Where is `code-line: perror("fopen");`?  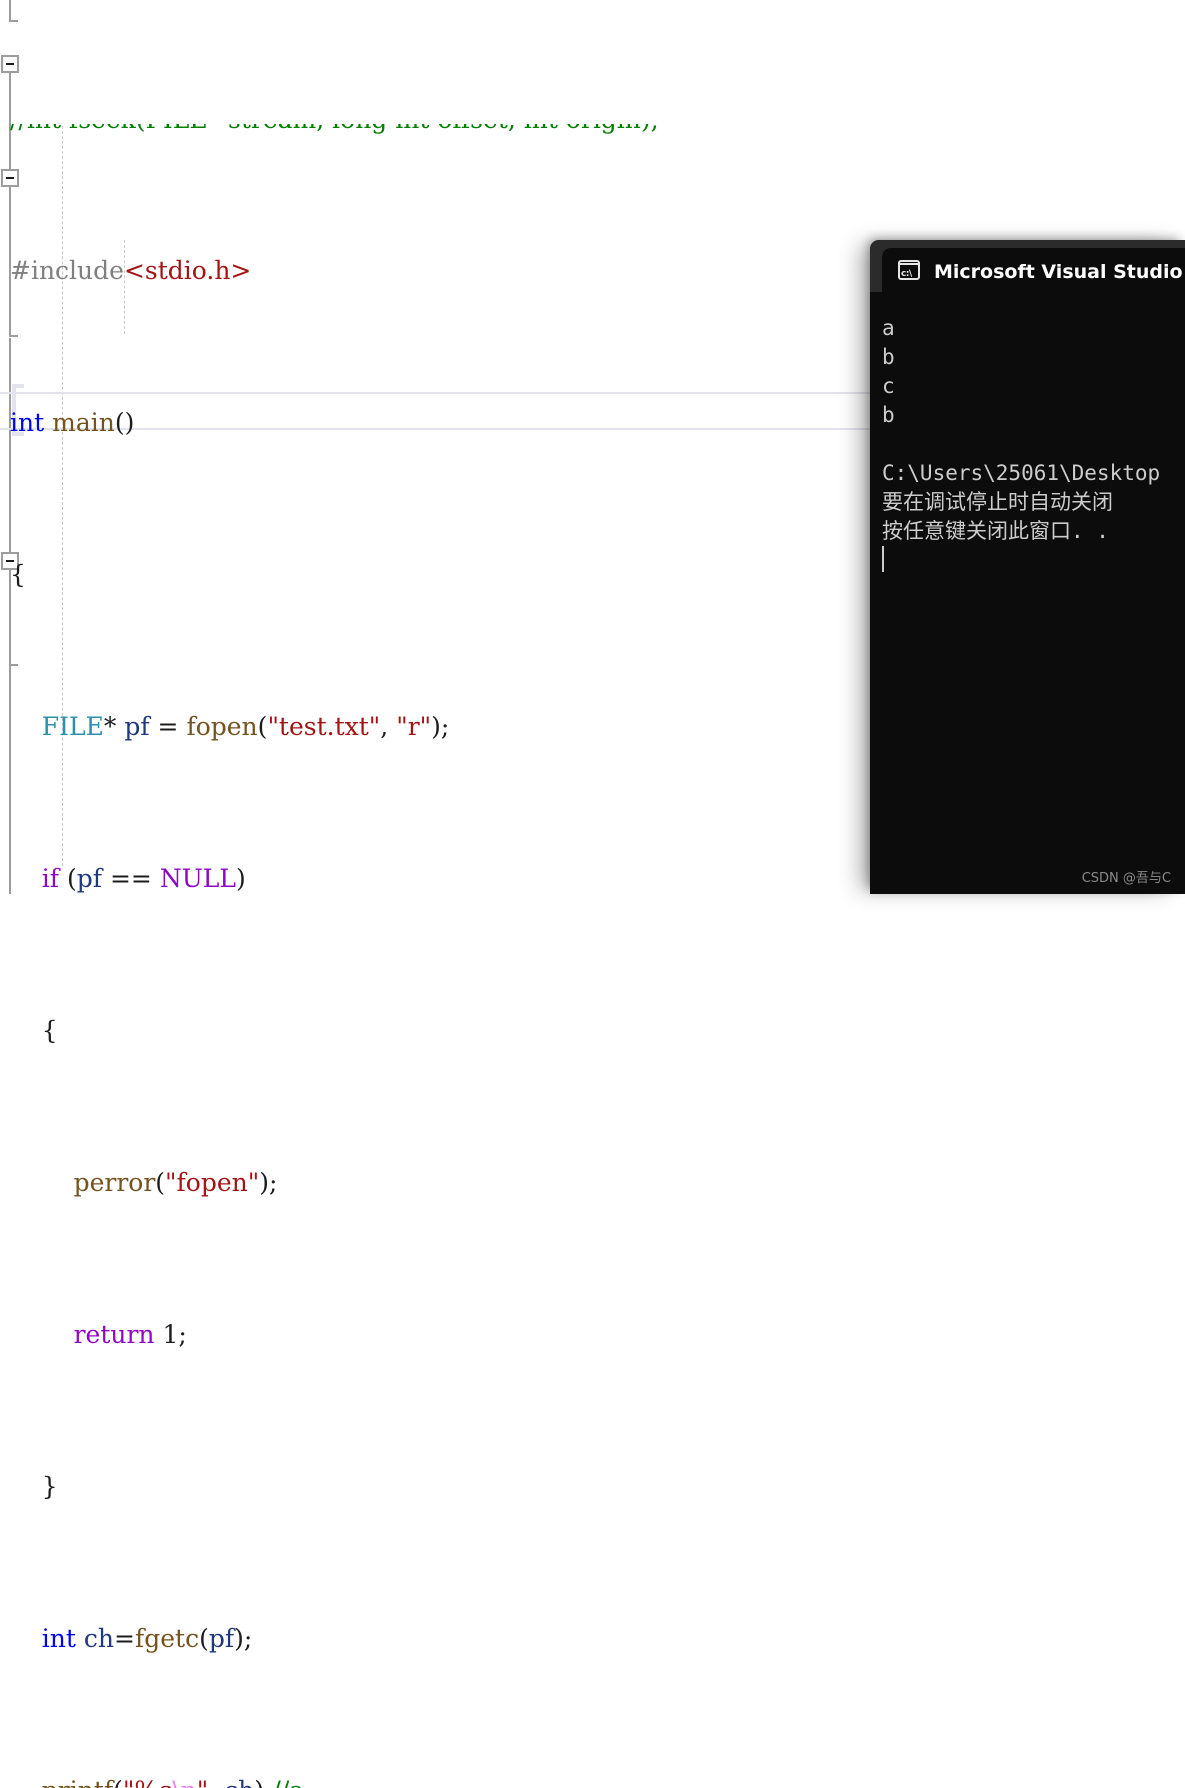
code-line: perror("fopen"); is located at coordinates (175, 1182).